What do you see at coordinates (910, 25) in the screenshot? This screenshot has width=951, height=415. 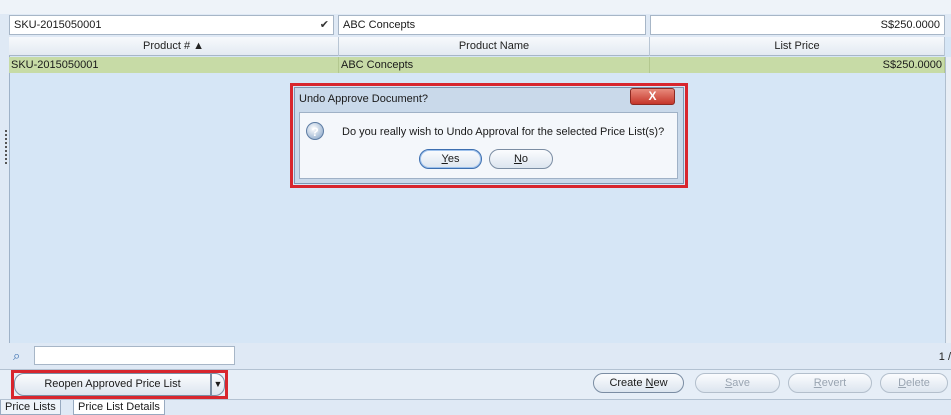 I see `list-price-field-value: S$250.0000` at bounding box center [910, 25].